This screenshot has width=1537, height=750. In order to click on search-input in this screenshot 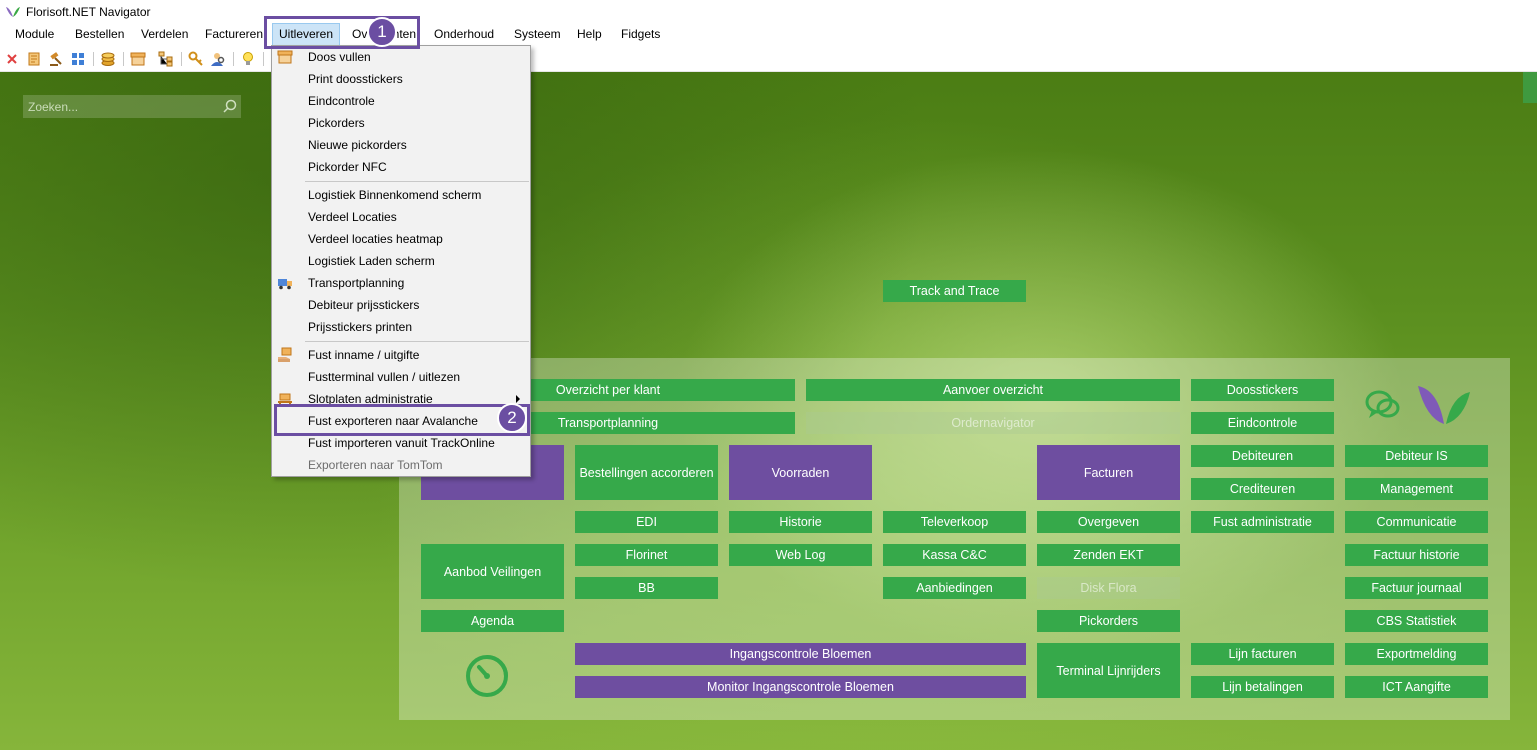, I will do `click(132, 106)`.